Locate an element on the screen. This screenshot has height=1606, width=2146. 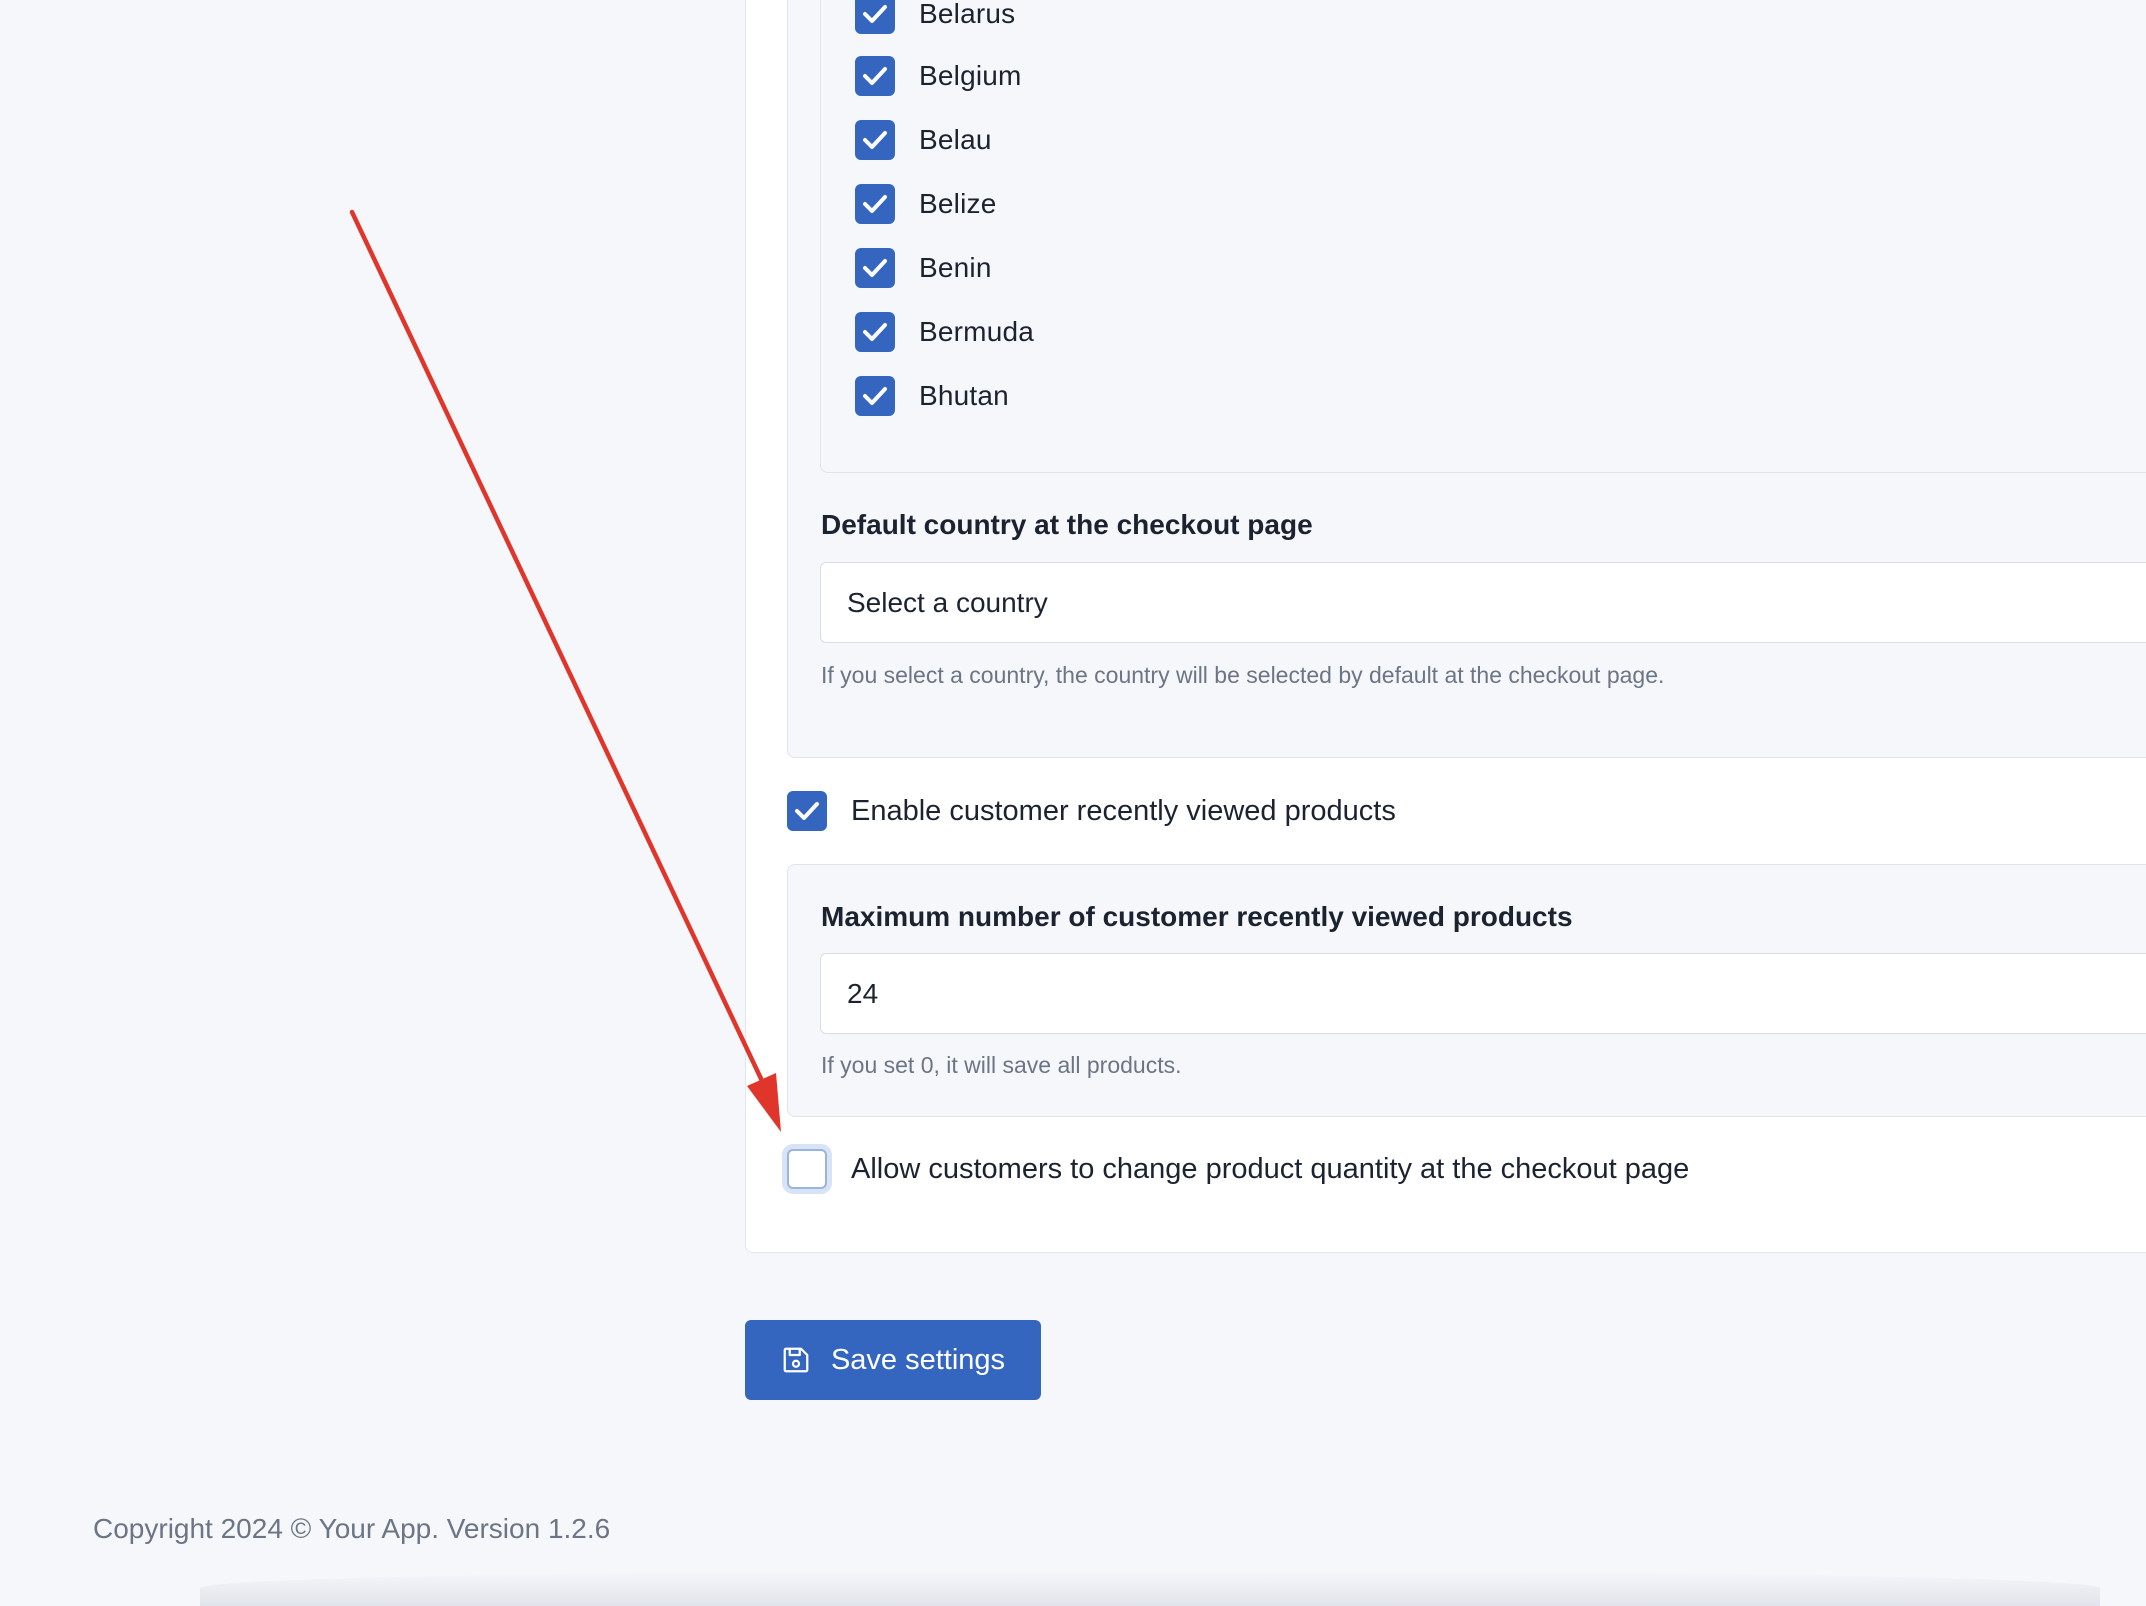
save-settings-button: Save settings is located at coordinates (893, 1360).